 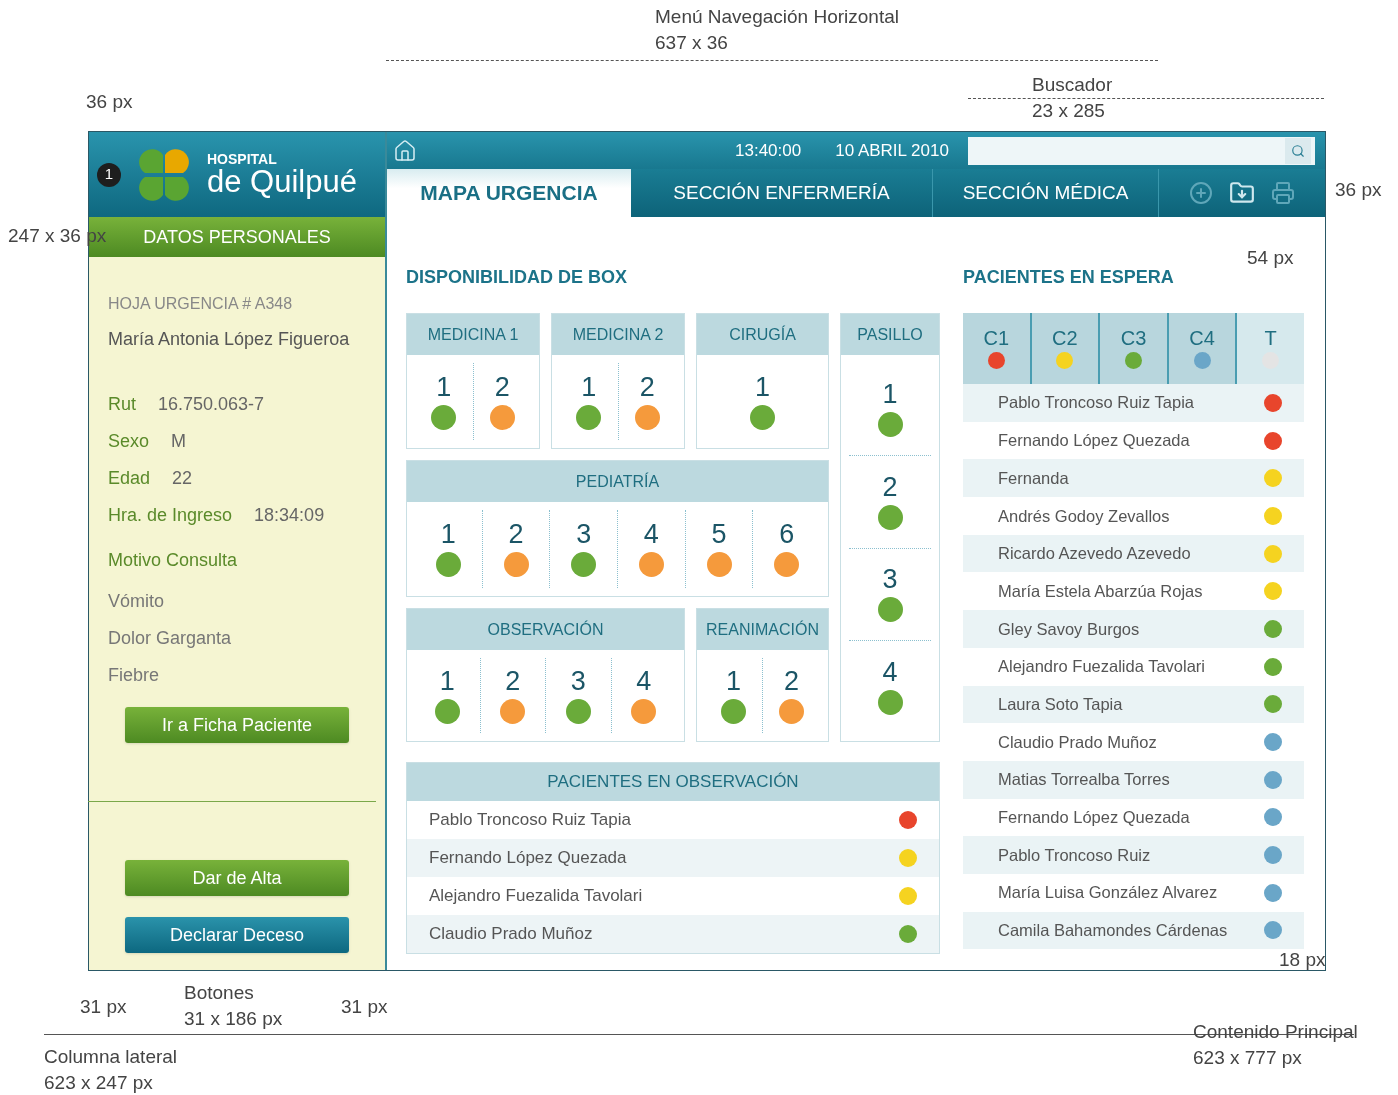 What do you see at coordinates (289, 514) in the screenshot?
I see `field-value: 18:34:09` at bounding box center [289, 514].